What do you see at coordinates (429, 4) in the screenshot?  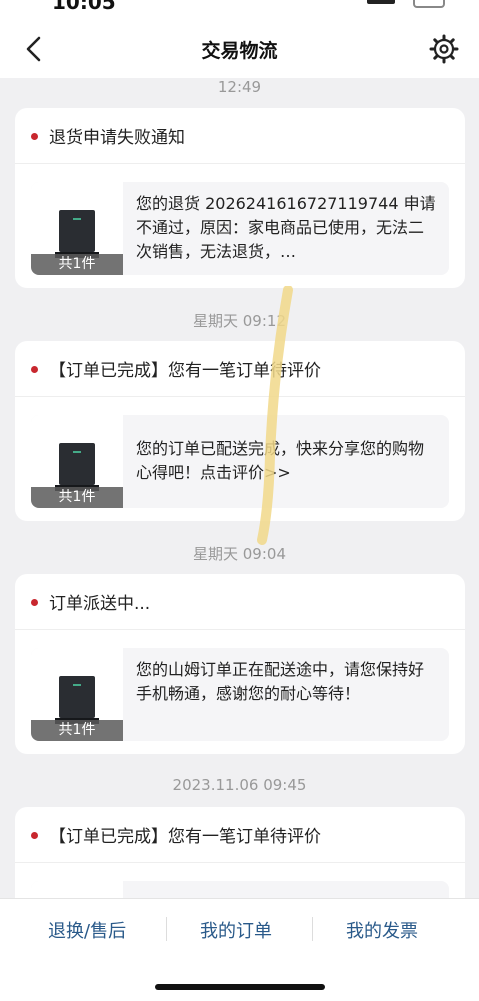 I see `battery-icon` at bounding box center [429, 4].